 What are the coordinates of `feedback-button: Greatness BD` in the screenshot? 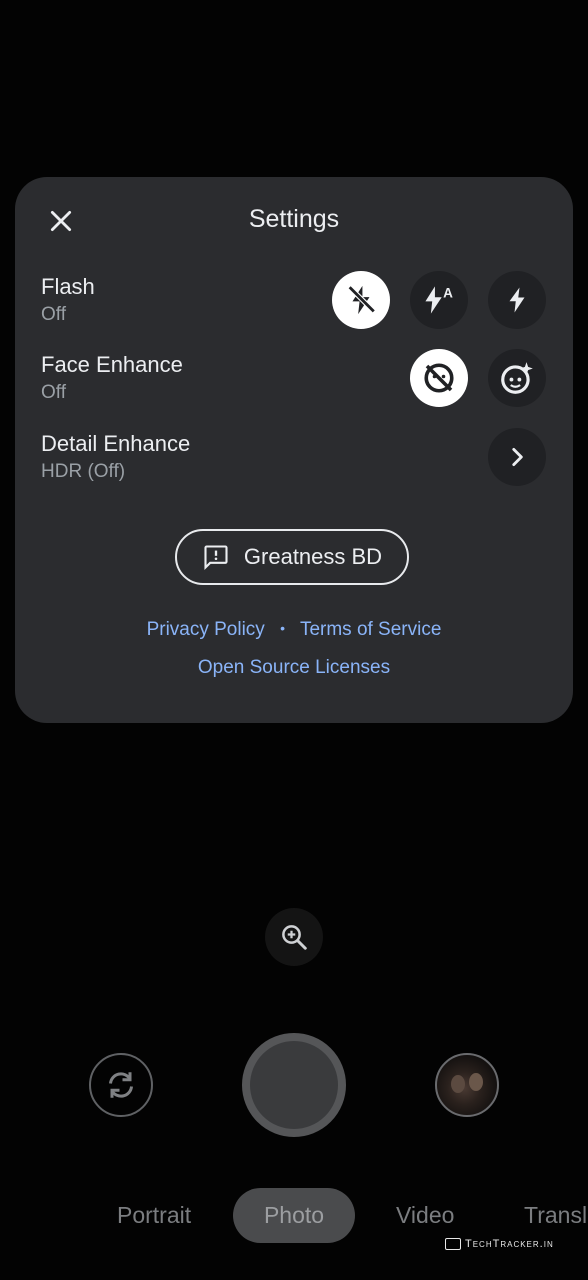 It's located at (292, 557).